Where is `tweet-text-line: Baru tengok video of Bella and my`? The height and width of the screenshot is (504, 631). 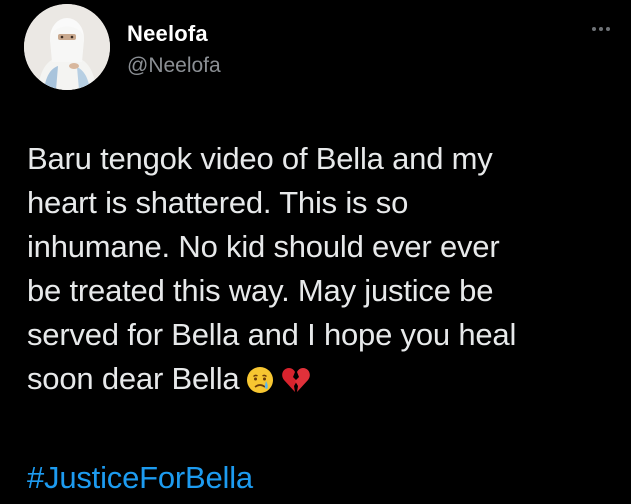 tweet-text-line: Baru tengok video of Bella and my is located at coordinates (260, 158).